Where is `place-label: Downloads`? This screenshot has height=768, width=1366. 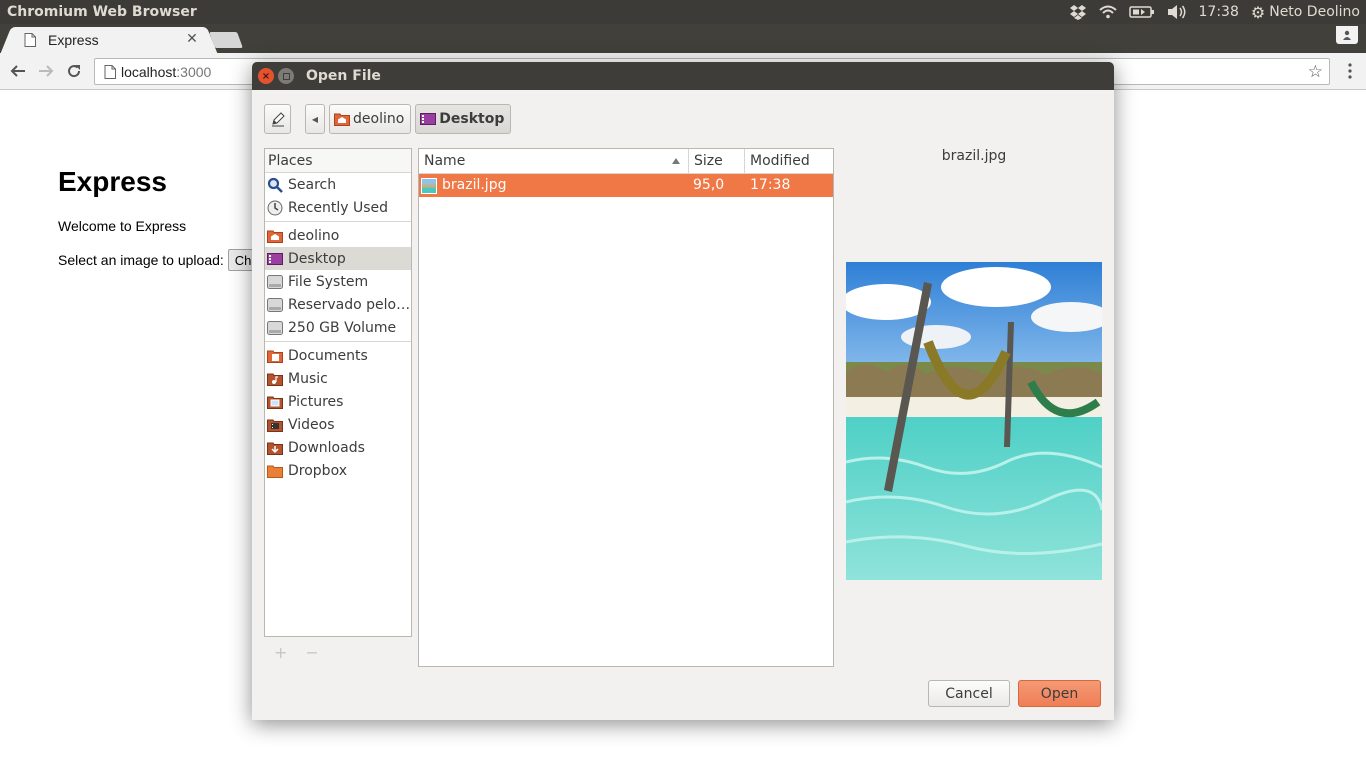
place-label: Downloads is located at coordinates (326, 447).